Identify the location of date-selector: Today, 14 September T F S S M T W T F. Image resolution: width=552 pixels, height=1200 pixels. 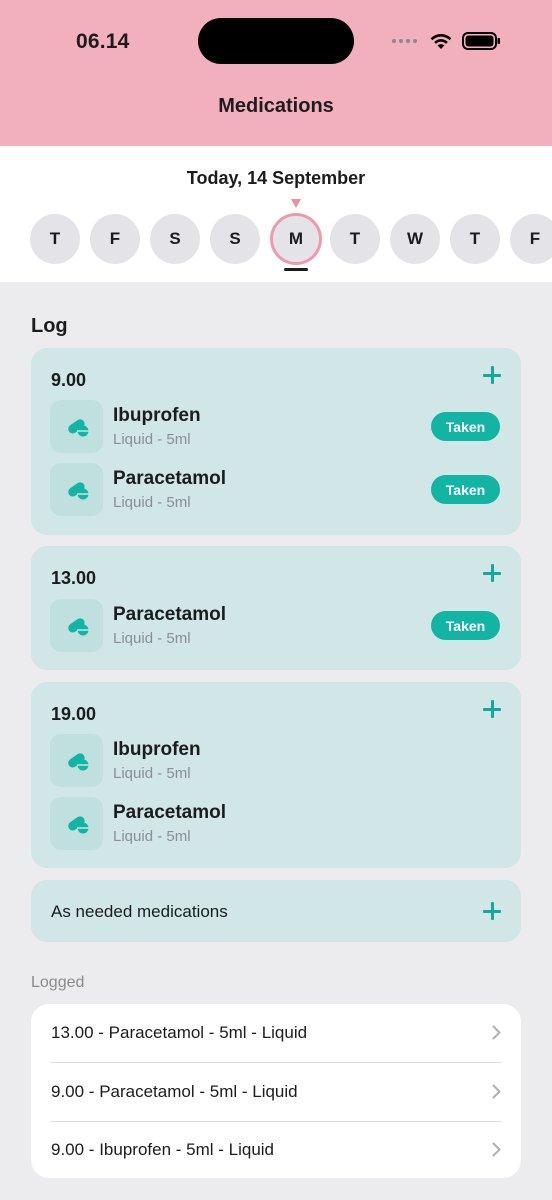
(276, 214).